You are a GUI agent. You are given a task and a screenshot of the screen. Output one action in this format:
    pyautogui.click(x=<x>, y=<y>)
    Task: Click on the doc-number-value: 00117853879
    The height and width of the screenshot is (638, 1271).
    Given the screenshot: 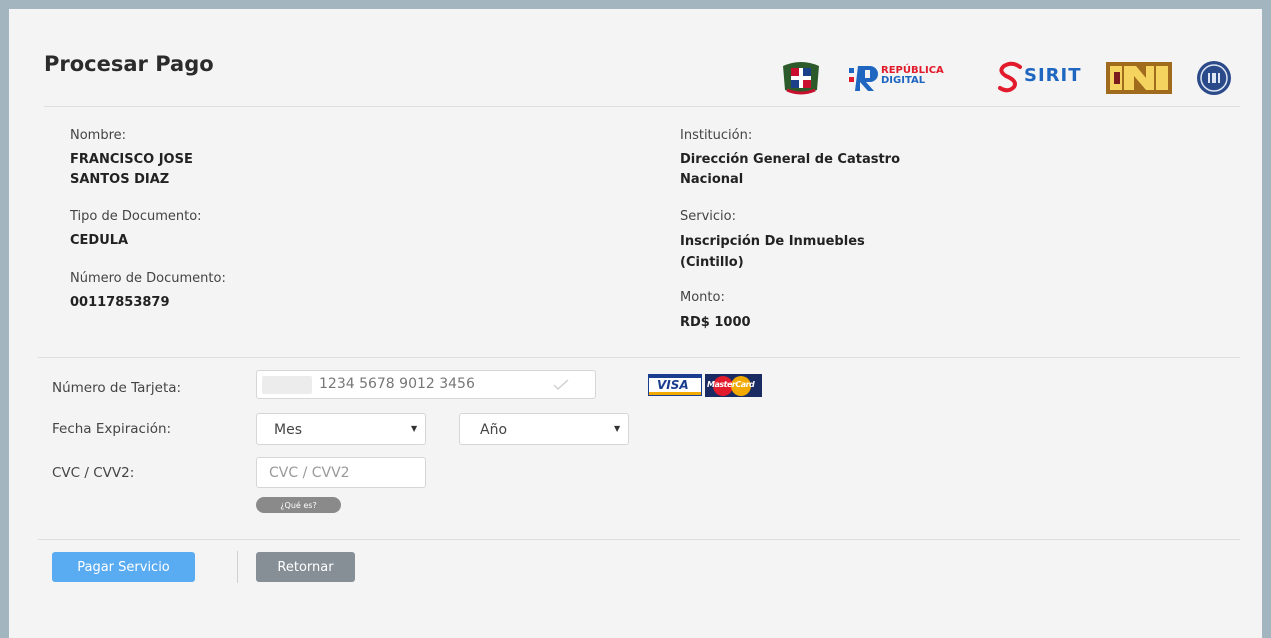 What is the action you would take?
    pyautogui.click(x=120, y=302)
    